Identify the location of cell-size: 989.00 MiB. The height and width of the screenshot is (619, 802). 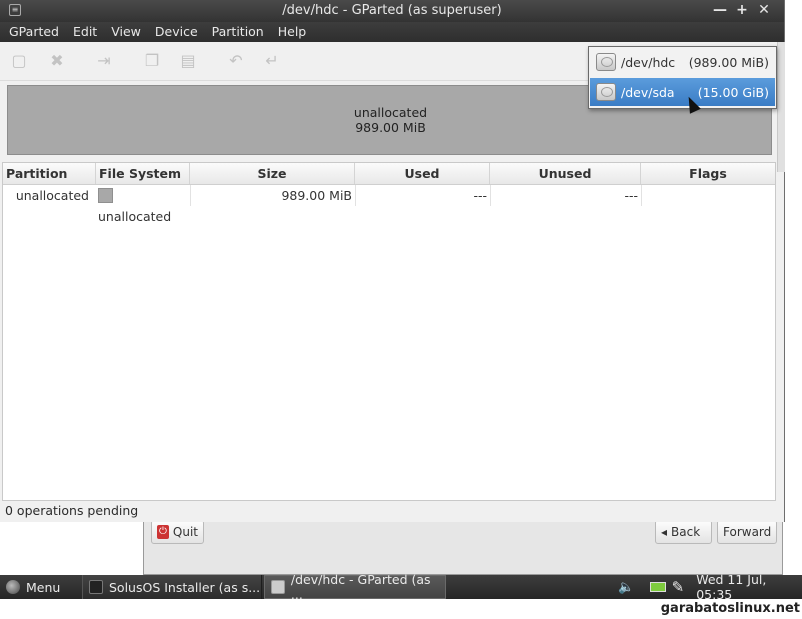
(272, 195).